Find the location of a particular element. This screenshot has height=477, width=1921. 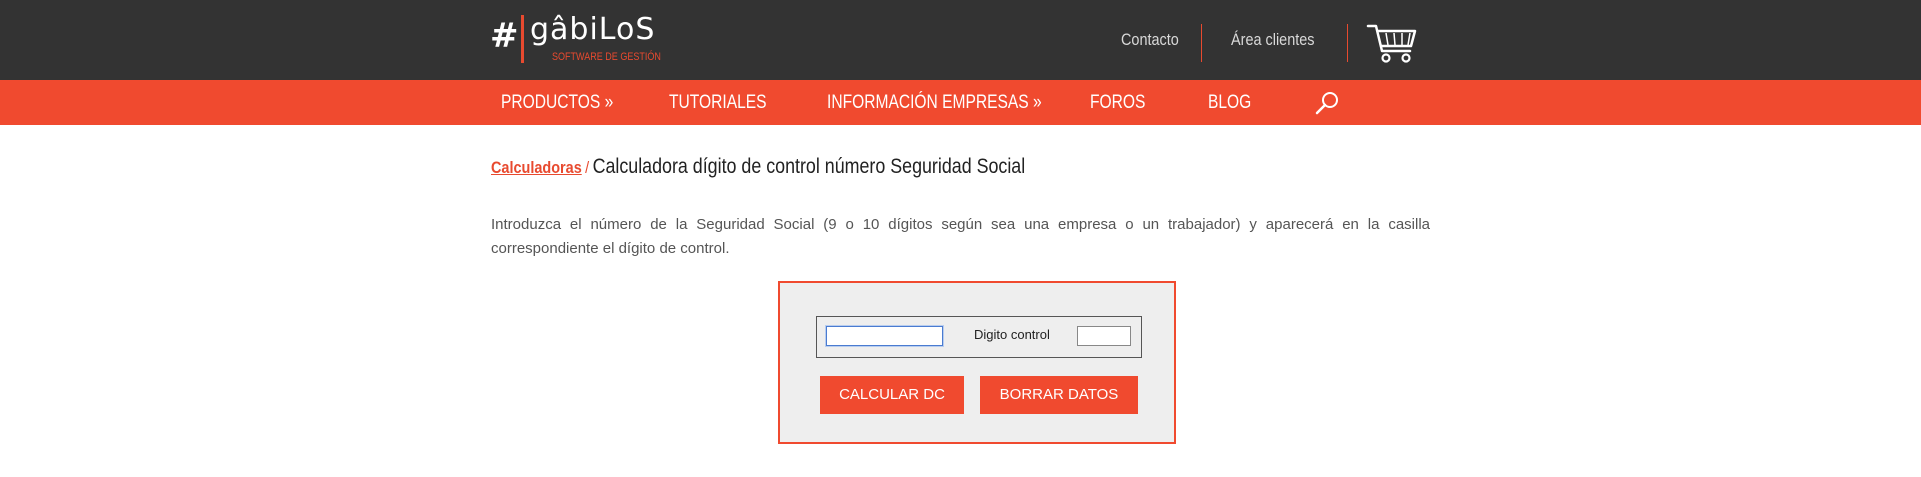

nav-item-productos: PRODUCTOS » is located at coordinates (557, 103).